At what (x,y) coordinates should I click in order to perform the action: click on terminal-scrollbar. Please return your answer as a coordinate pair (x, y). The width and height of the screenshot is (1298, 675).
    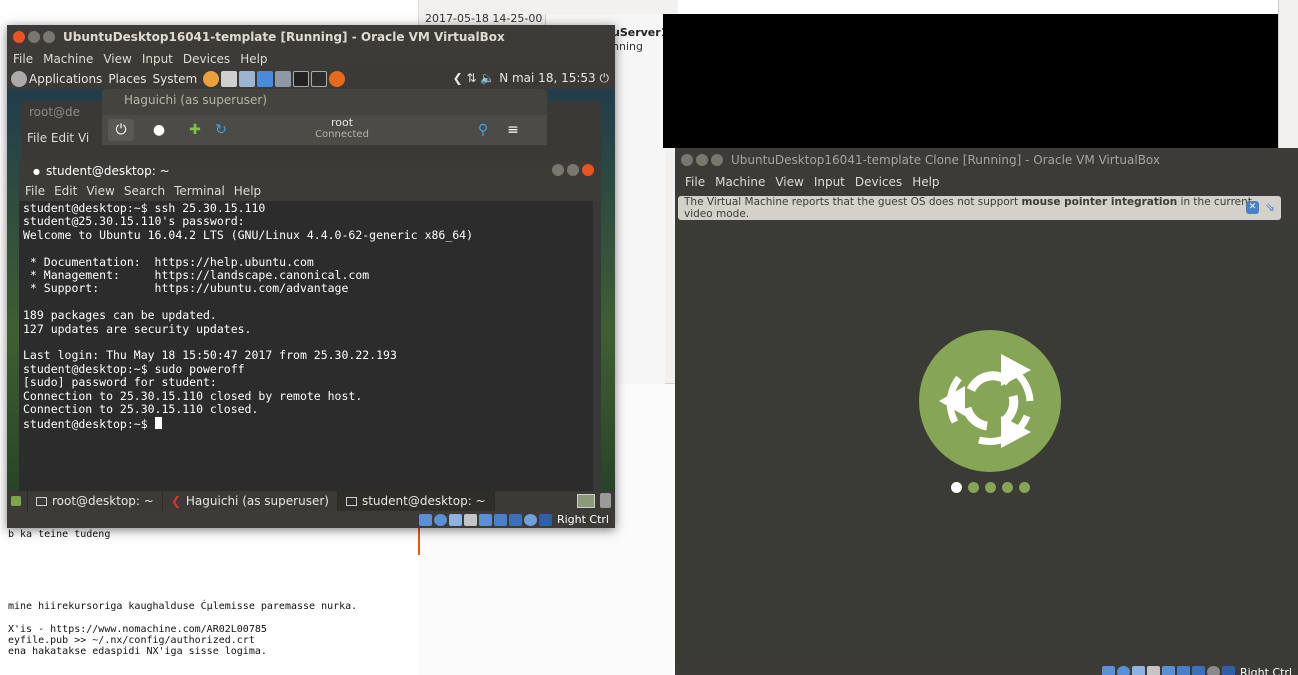
    Looking at the image, I should click on (597, 356).